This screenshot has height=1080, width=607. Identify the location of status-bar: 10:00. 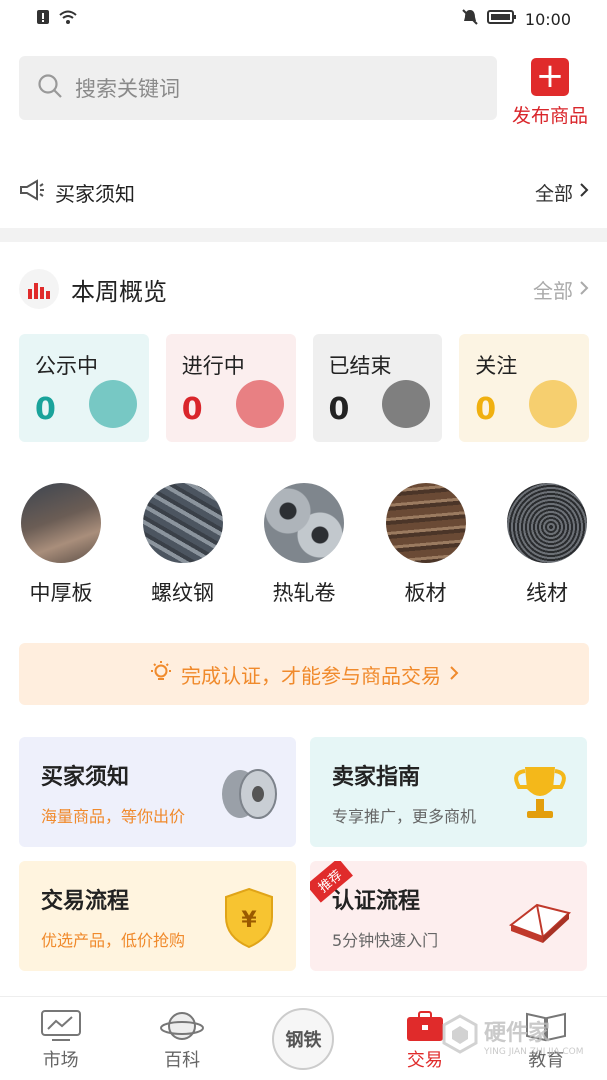
(303, 19).